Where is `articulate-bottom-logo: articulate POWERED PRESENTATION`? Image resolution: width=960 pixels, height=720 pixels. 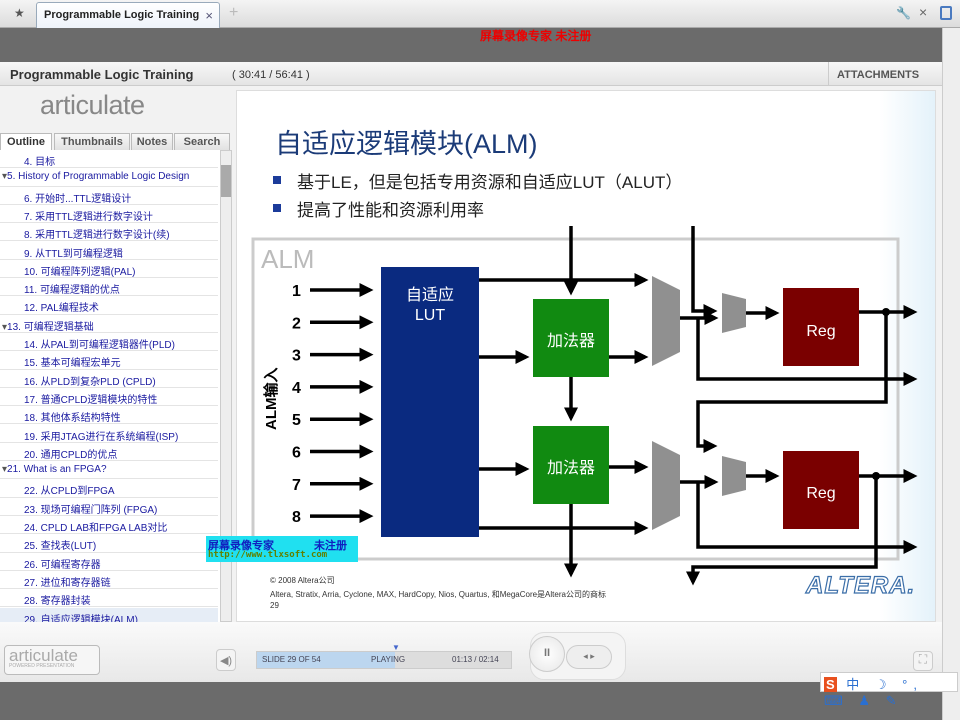
articulate-bottom-logo: articulate POWERED PRESENTATION is located at coordinates (52, 660).